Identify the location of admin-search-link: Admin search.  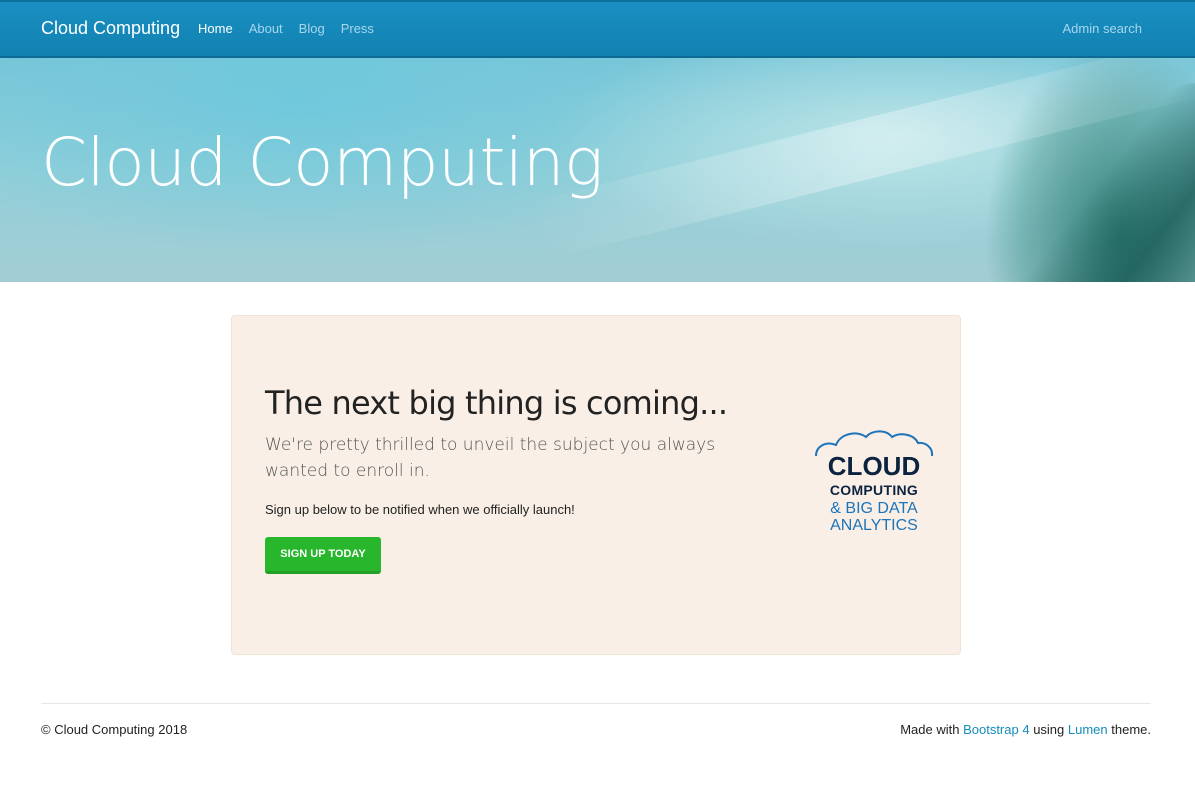
(1102, 28).